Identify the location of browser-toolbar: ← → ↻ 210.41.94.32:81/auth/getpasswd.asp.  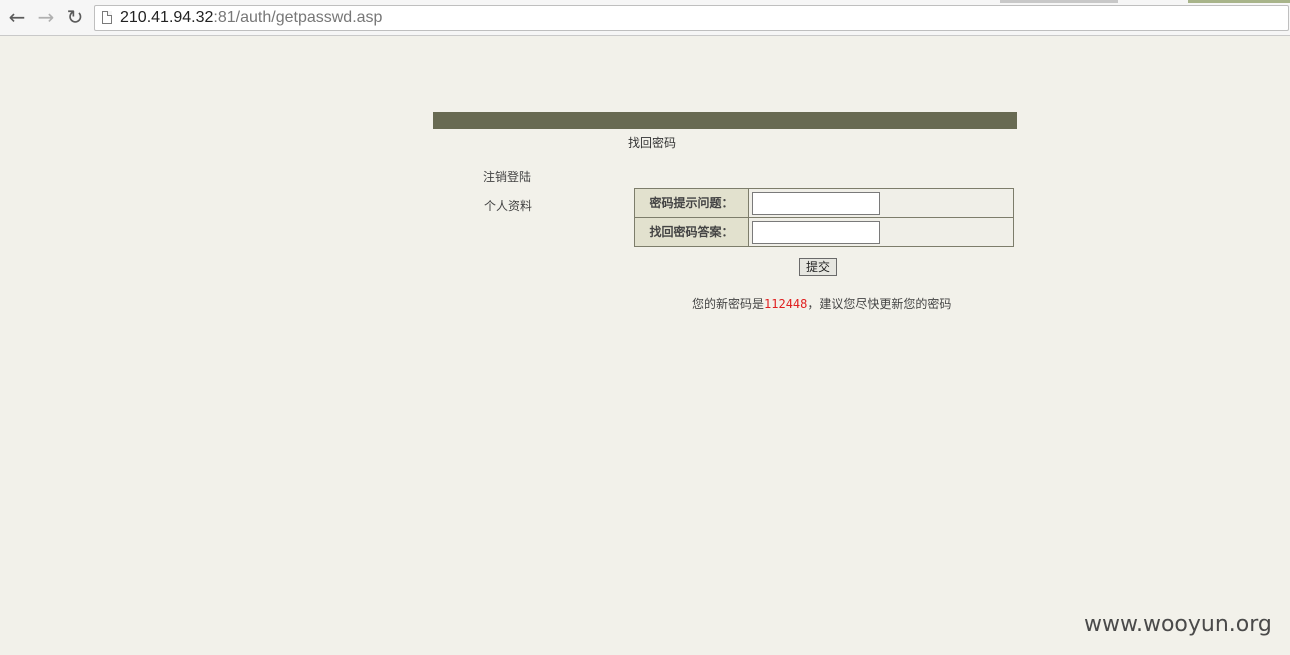
(645, 18).